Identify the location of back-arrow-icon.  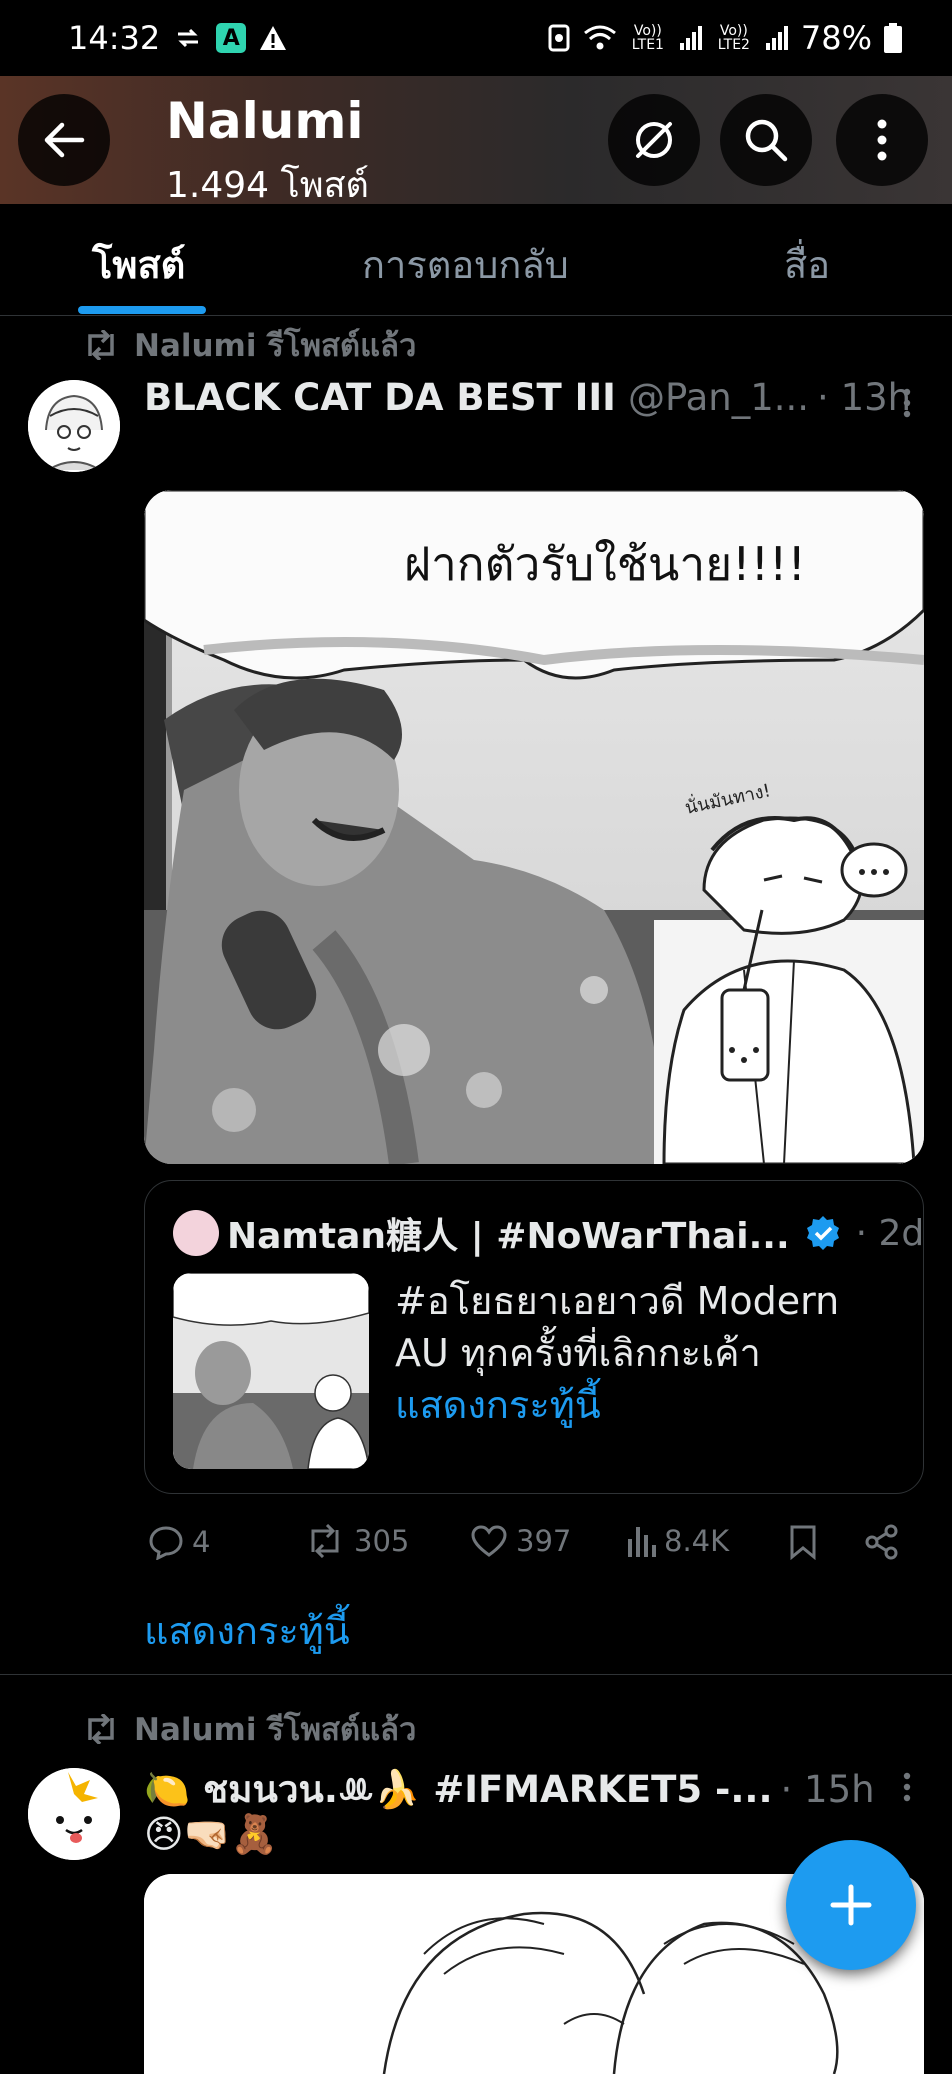
(64, 140).